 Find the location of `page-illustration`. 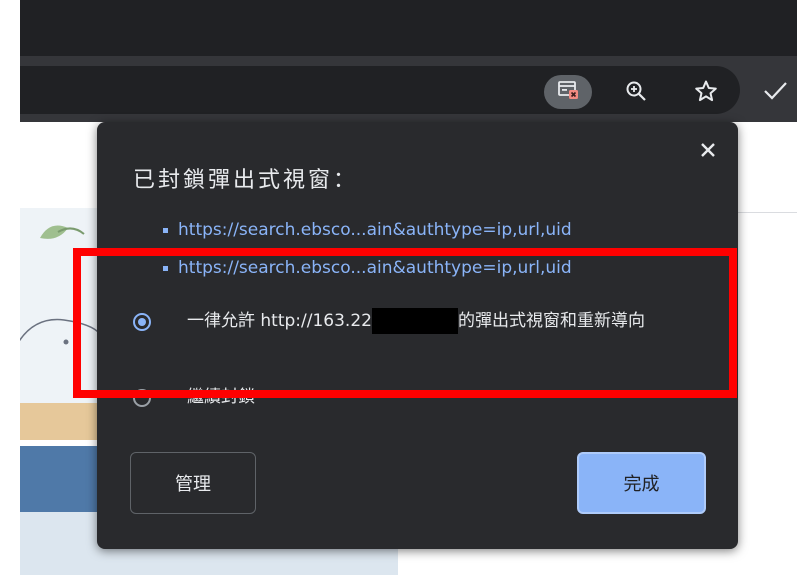

page-illustration is located at coordinates (60, 324).